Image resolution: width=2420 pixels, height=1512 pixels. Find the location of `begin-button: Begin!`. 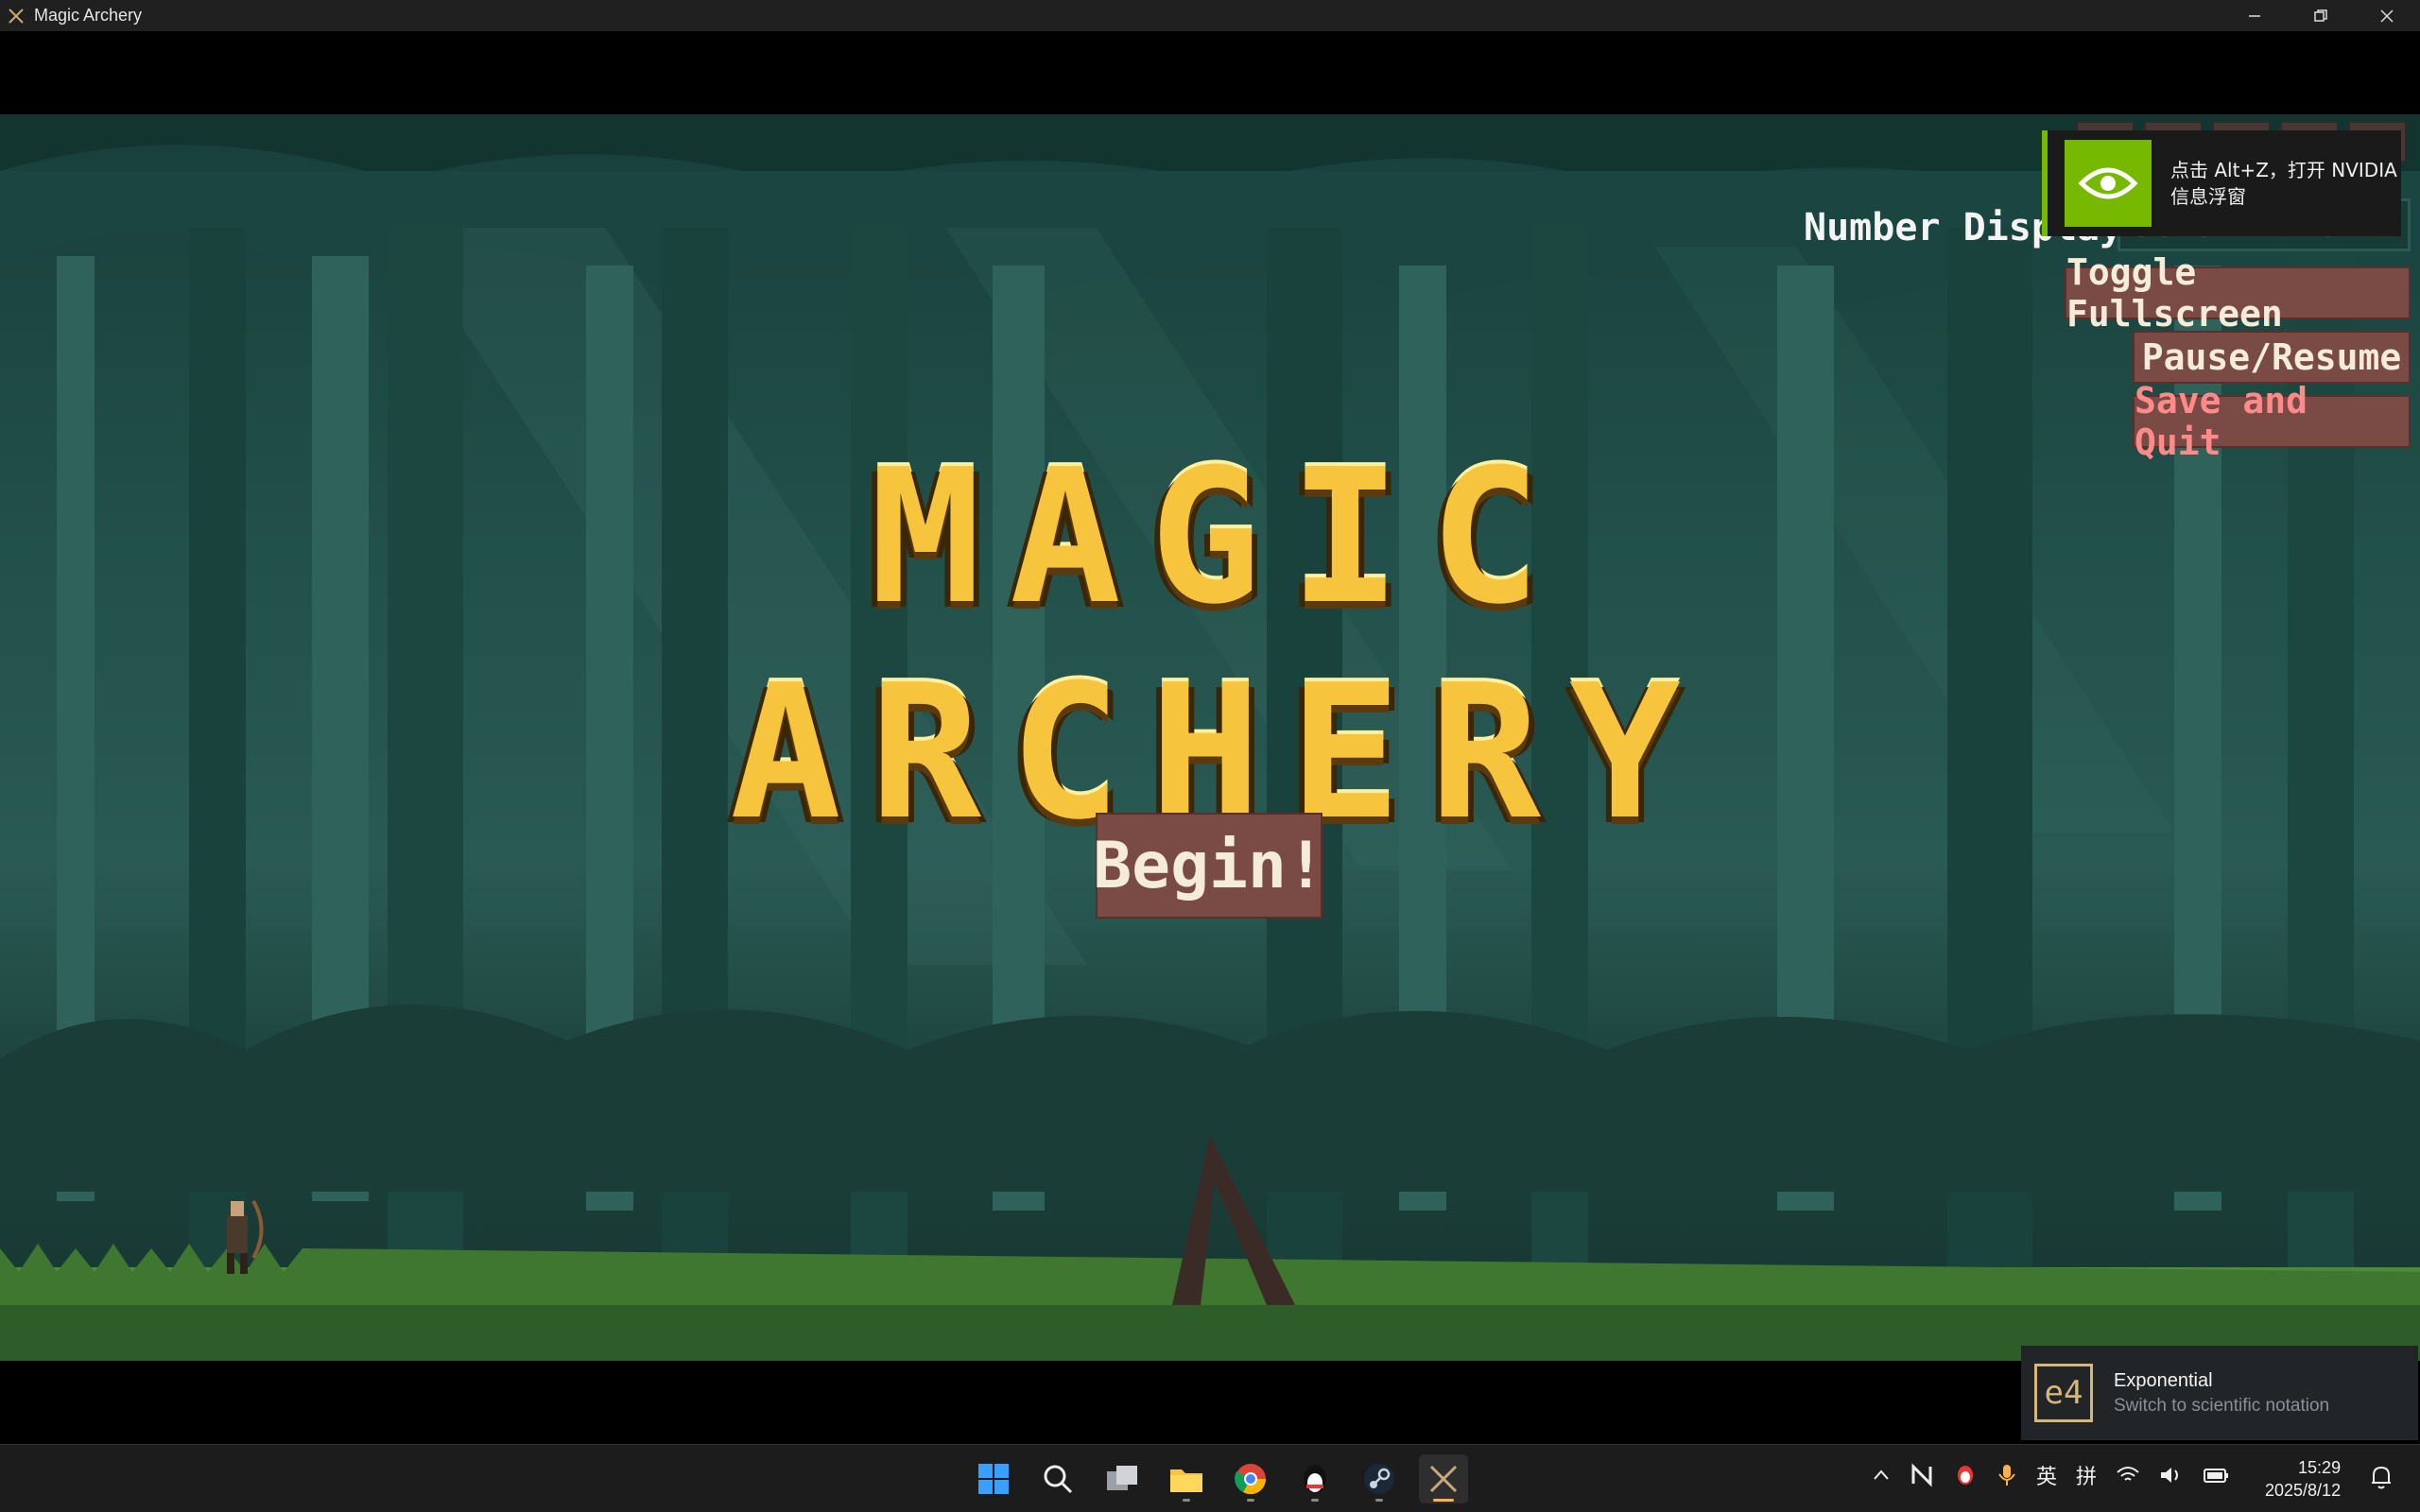

begin-button: Begin! is located at coordinates (1209, 866).